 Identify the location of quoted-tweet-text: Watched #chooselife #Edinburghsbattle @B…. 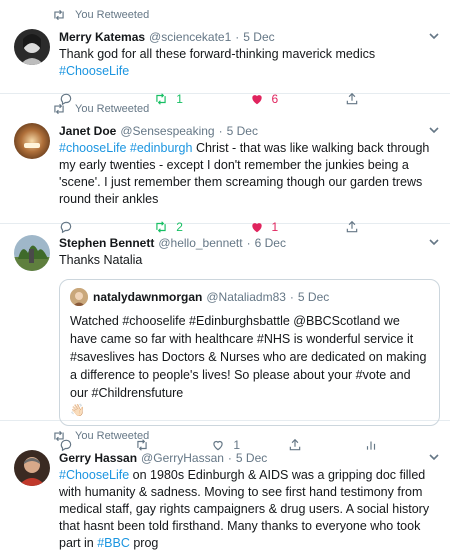
(248, 357).